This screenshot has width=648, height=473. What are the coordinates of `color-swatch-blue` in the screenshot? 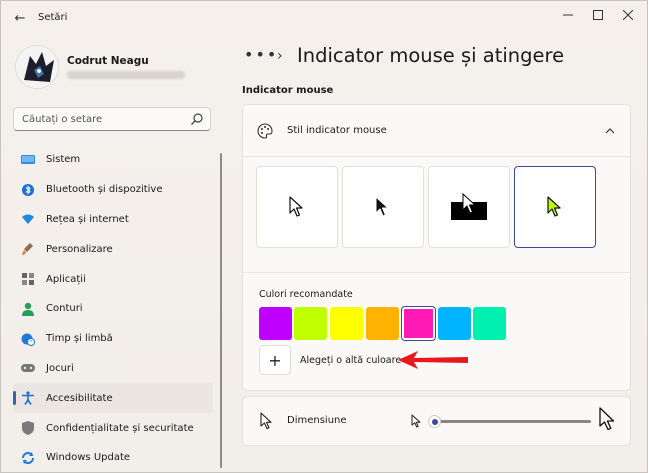 It's located at (454, 323).